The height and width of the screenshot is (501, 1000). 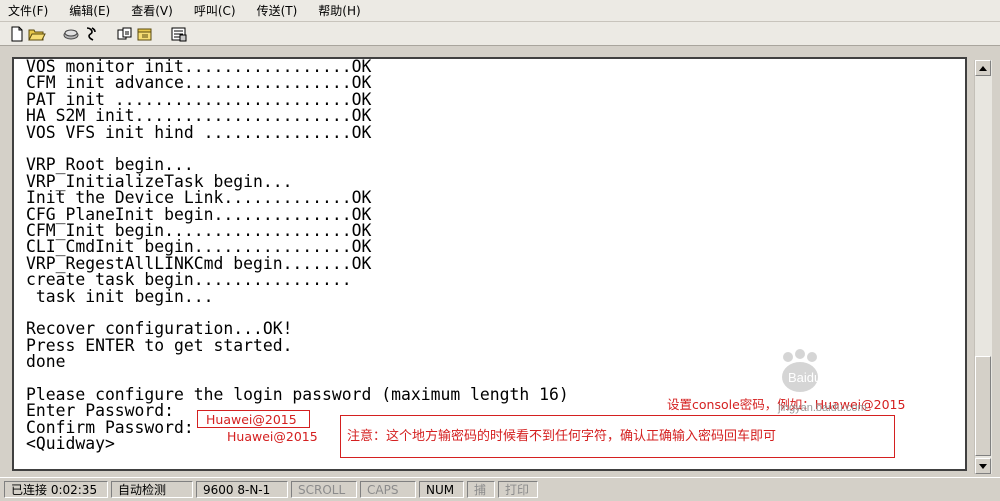 What do you see at coordinates (71, 34) in the screenshot?
I see `disconnect-icon` at bounding box center [71, 34].